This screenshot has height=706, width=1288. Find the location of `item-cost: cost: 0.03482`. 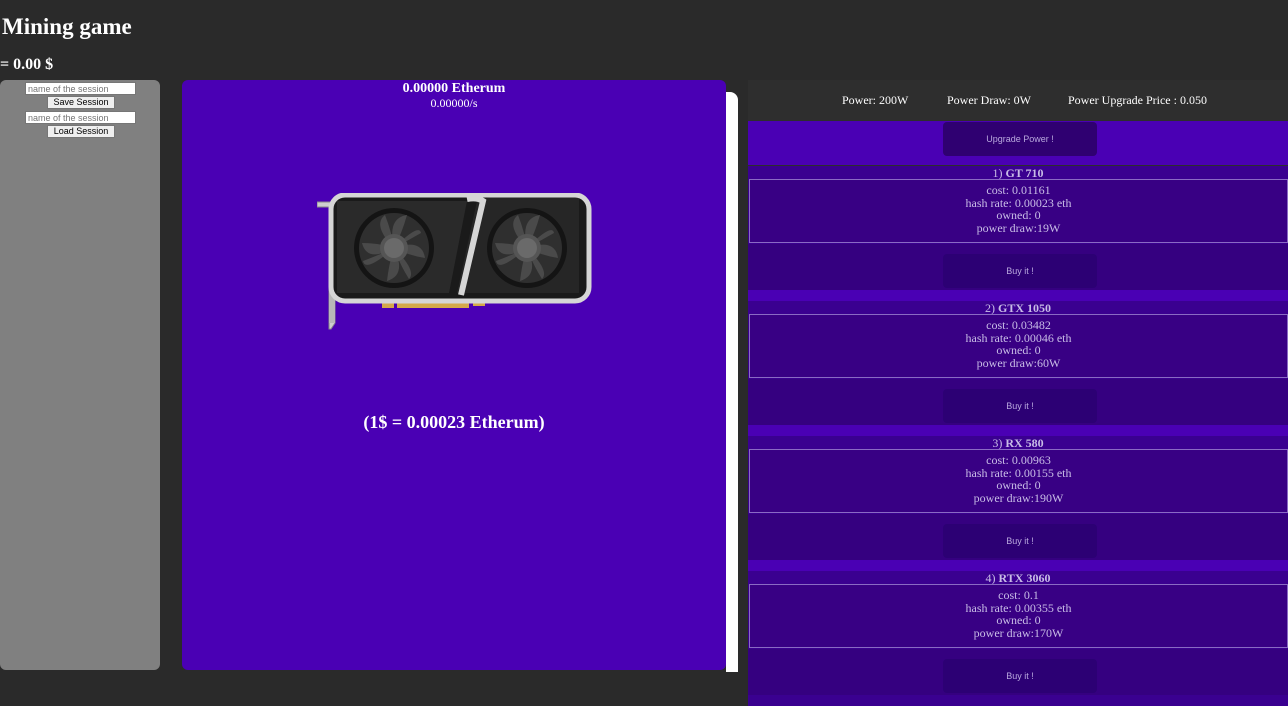

item-cost: cost: 0.03482 is located at coordinates (1018, 325).